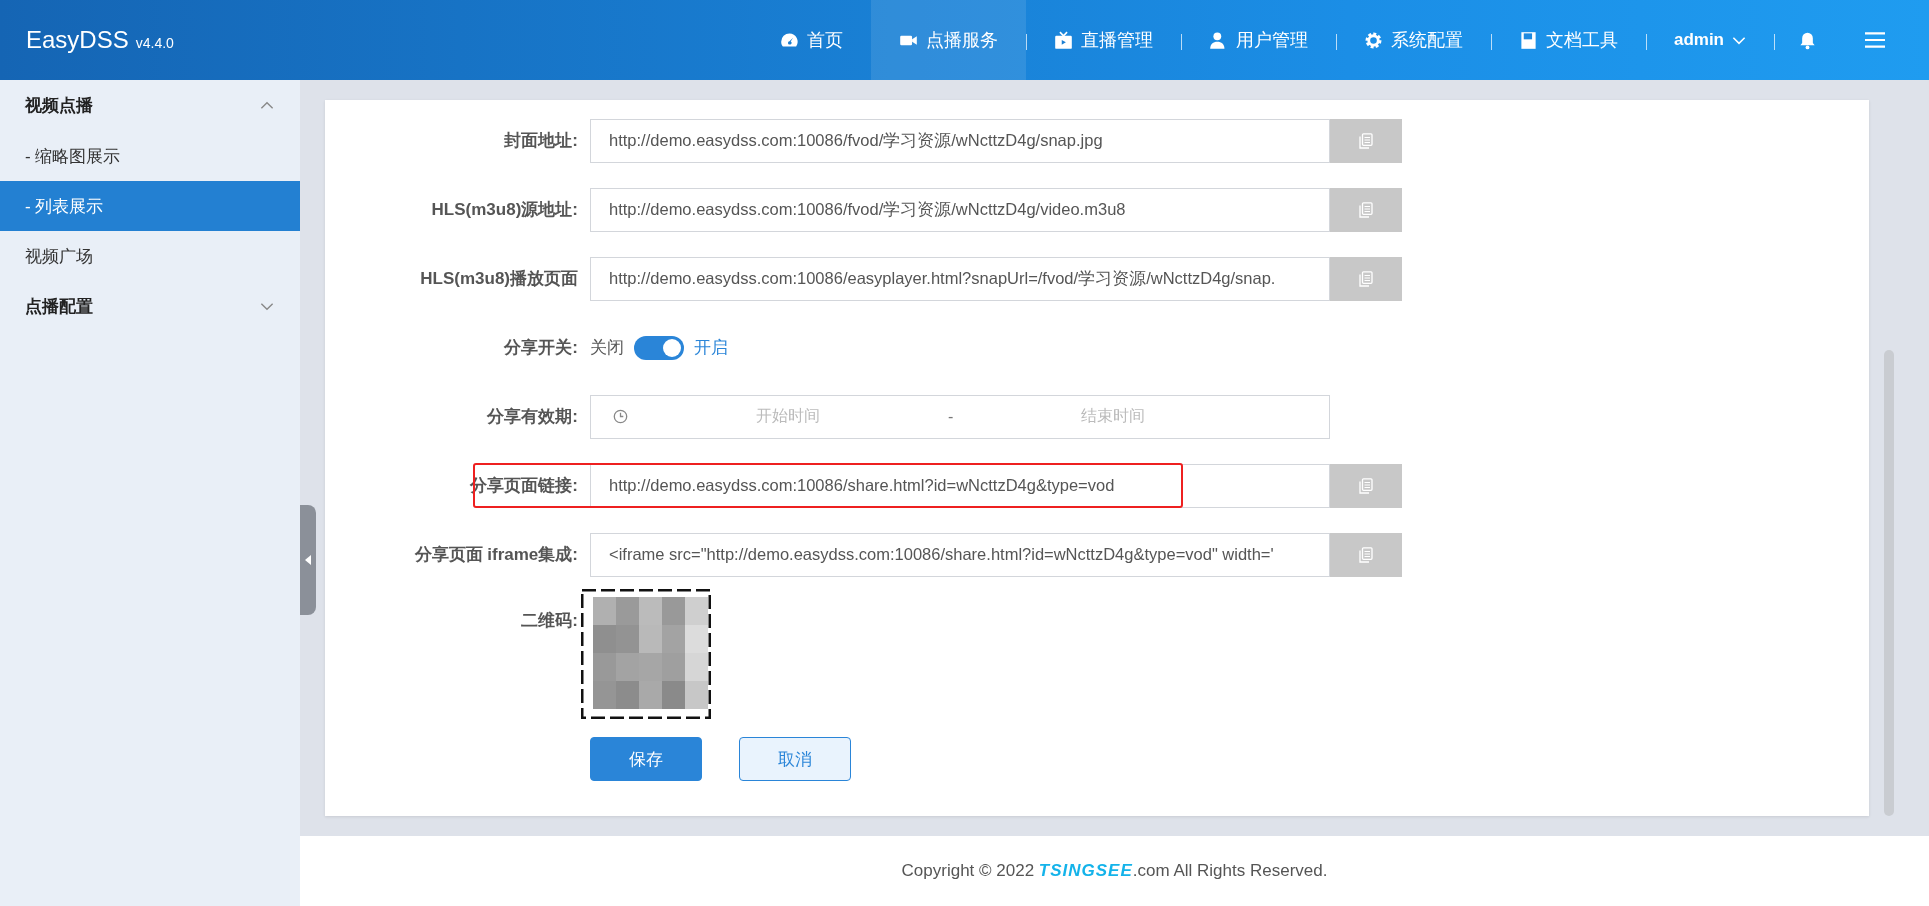 Image resolution: width=1929 pixels, height=906 pixels. Describe the element at coordinates (532, 417) in the screenshot. I see `field-label: 分享有效期:` at that location.